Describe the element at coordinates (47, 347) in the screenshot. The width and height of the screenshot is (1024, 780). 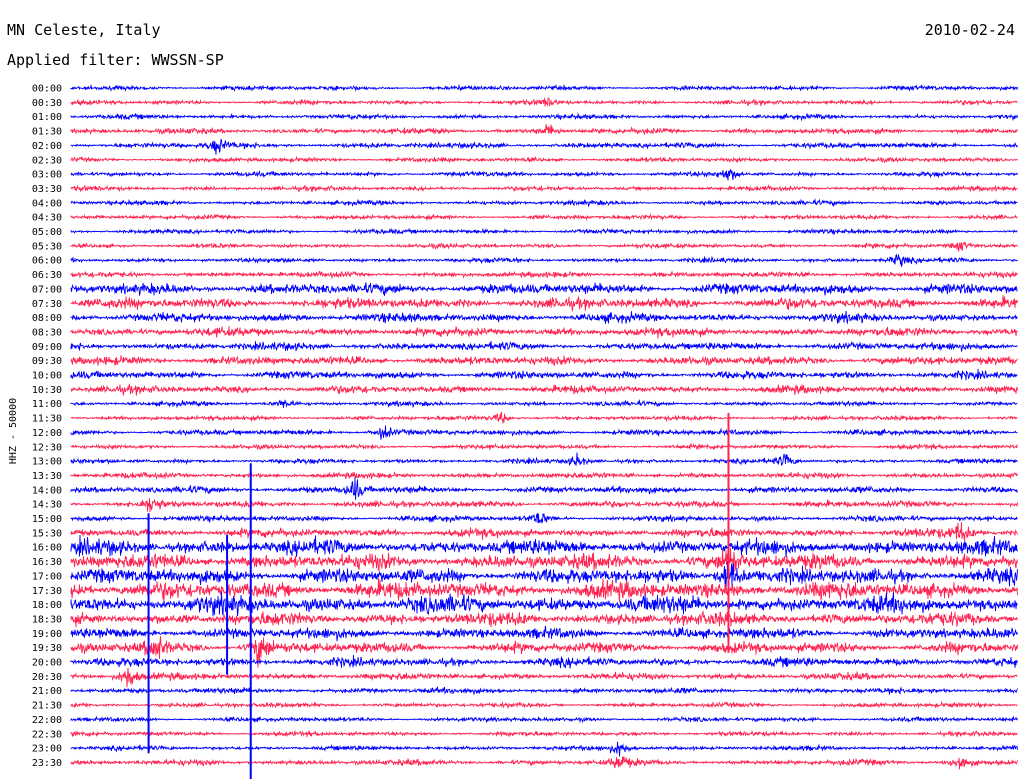
I see `row-time-label: 09:00` at that location.